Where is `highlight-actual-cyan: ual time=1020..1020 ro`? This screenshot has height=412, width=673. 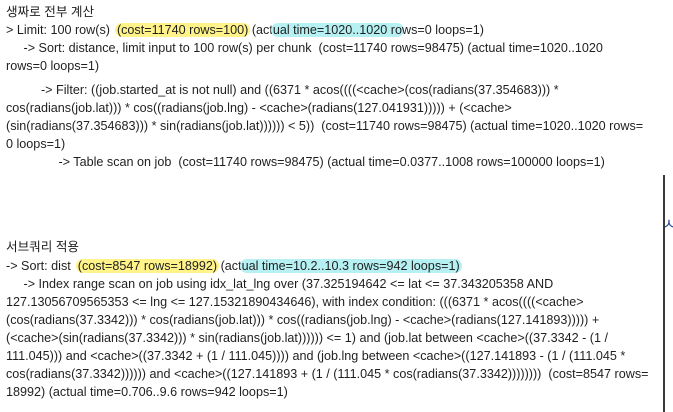
highlight-actual-cyan: ual time=1020..1020 ro is located at coordinates (337, 30).